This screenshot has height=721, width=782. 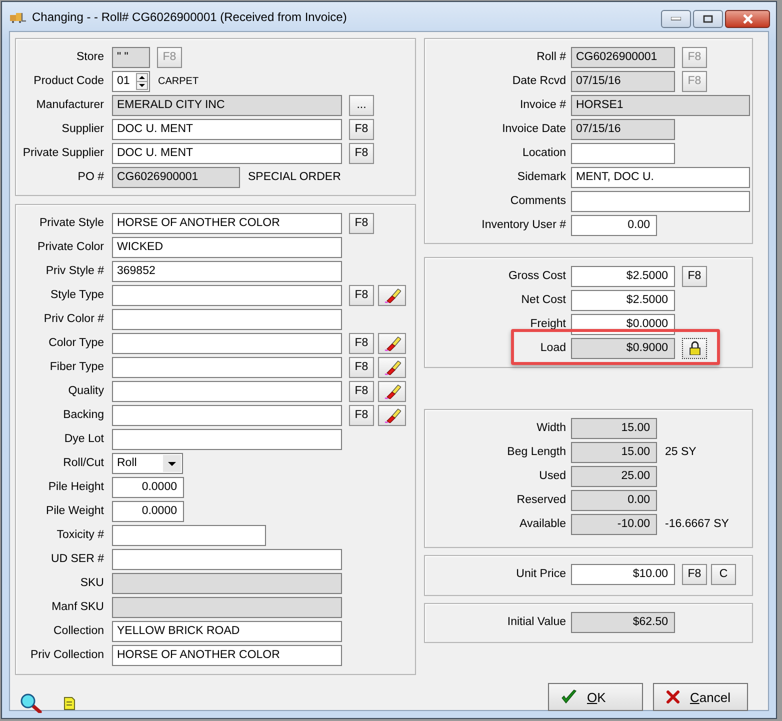 I want to click on field-label: Private Supplier, so click(x=63, y=153).